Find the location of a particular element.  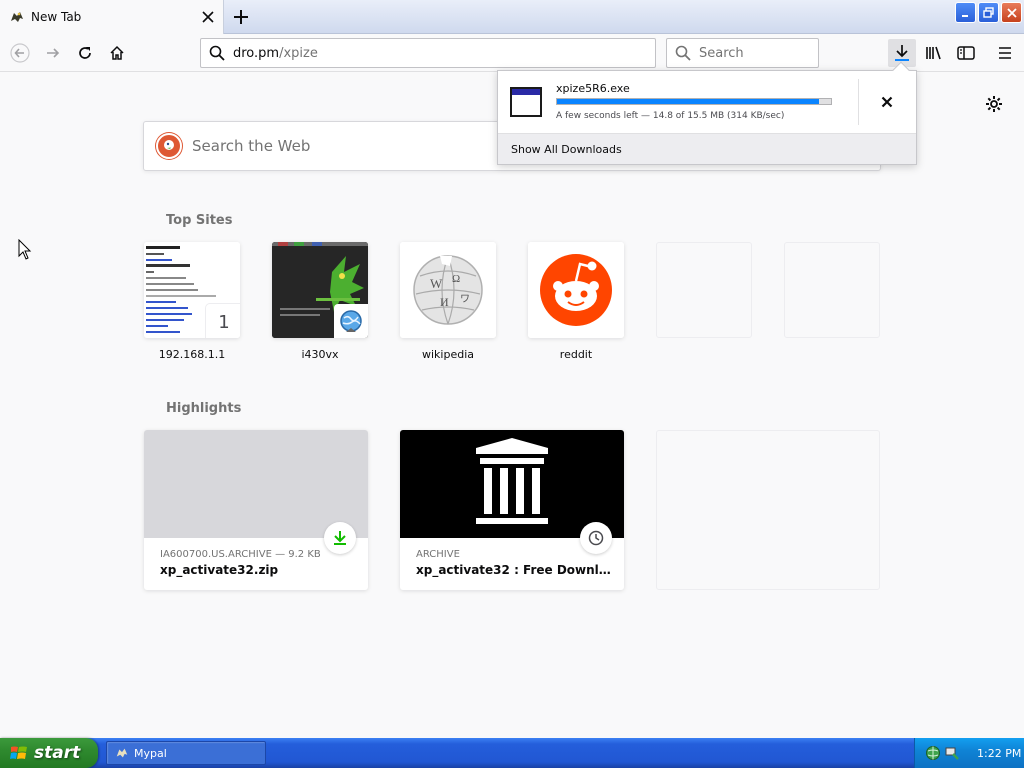

download-progress-fill is located at coordinates (688, 101).